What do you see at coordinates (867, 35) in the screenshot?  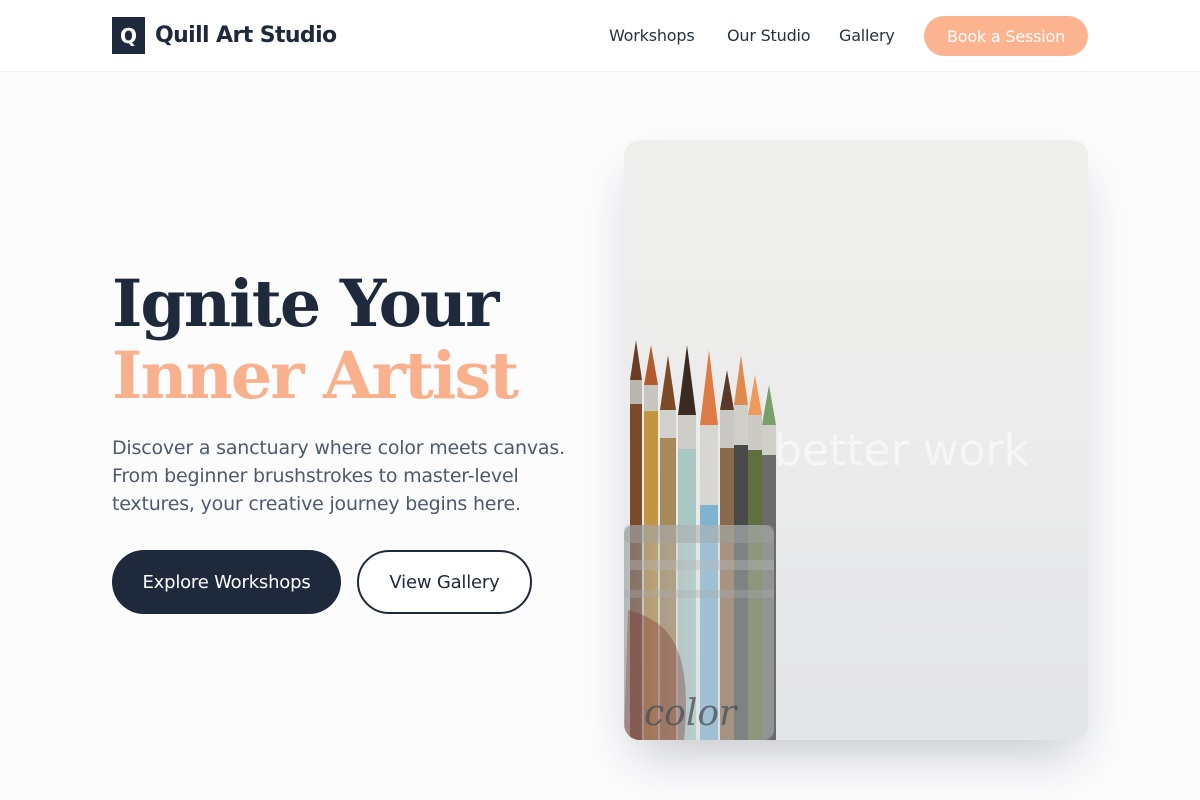 I see `nav-link-gallery: Gallery` at bounding box center [867, 35].